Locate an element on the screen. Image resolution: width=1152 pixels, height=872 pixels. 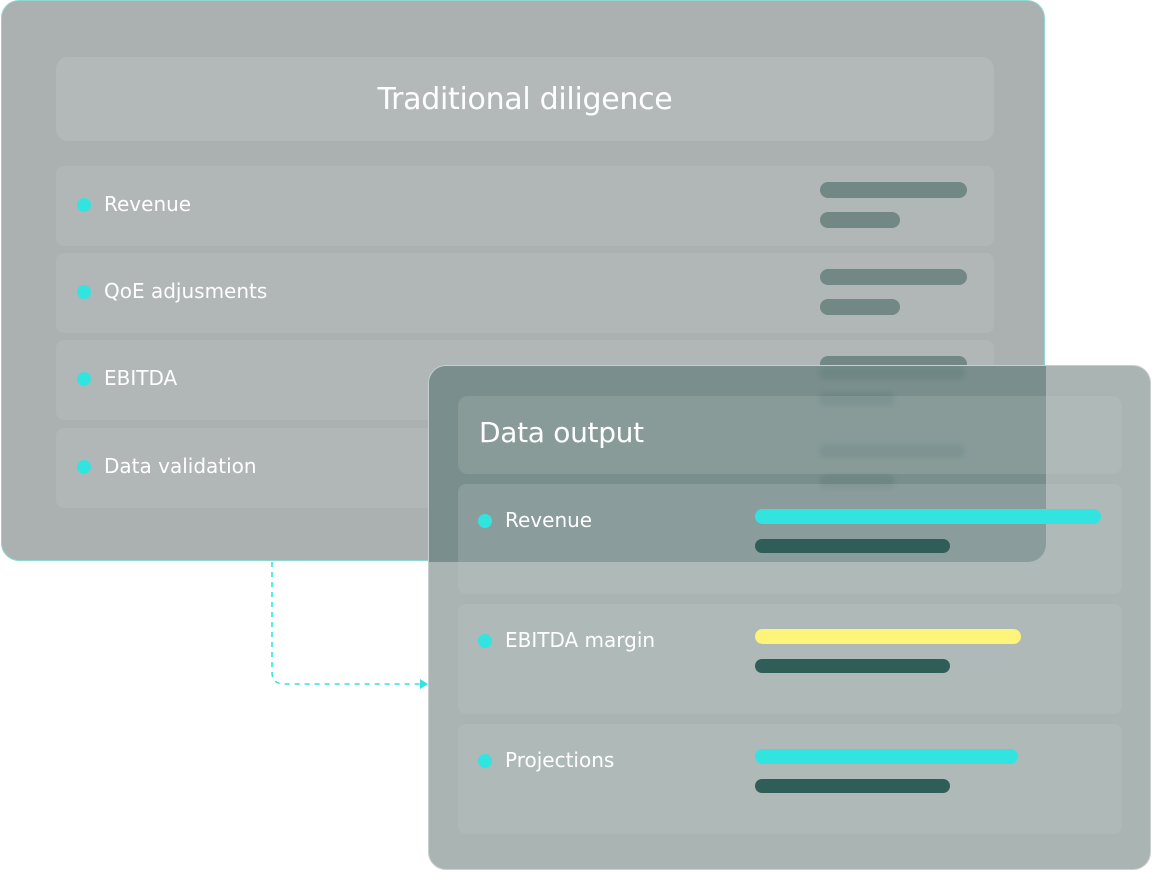
output-row-label: Projections is located at coordinates (560, 760).